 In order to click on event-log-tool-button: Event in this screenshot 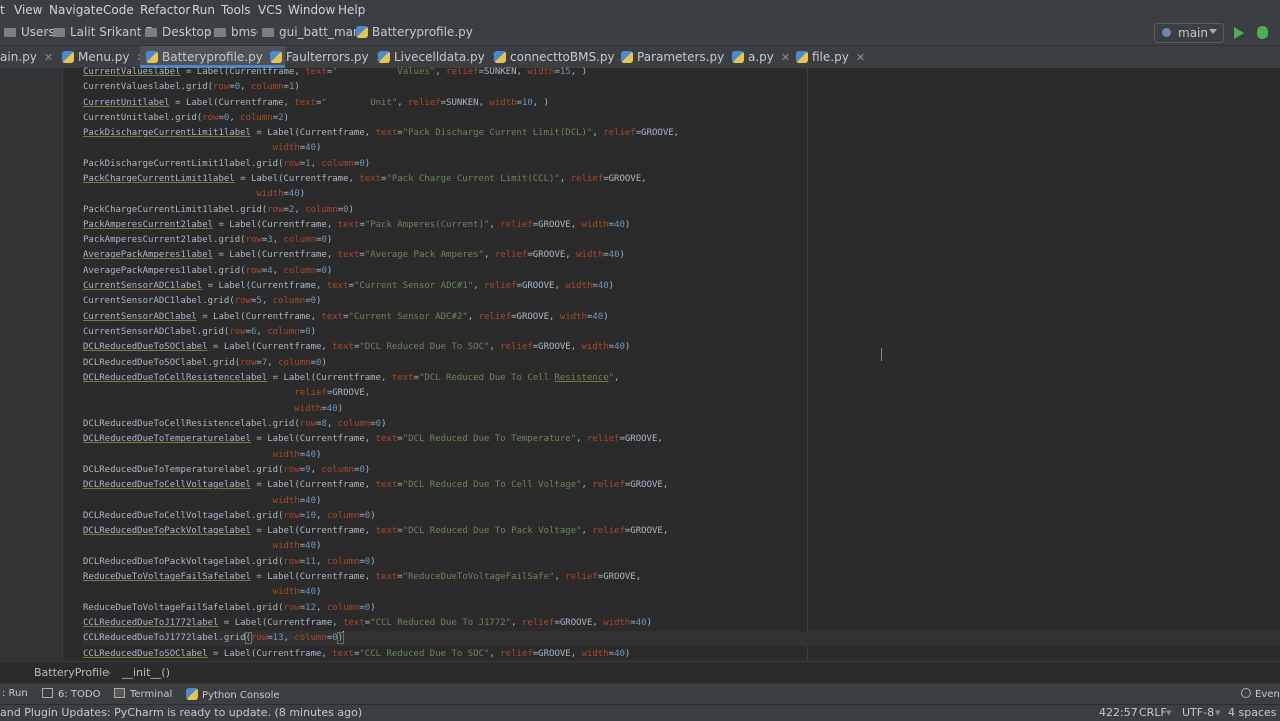, I will do `click(1260, 694)`.